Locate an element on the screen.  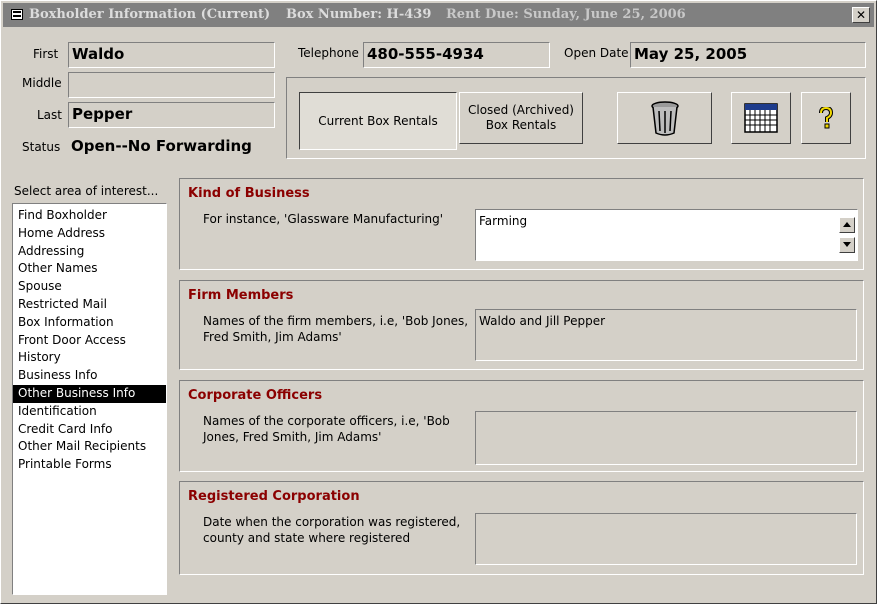
triangle-down-icon is located at coordinates (847, 244).